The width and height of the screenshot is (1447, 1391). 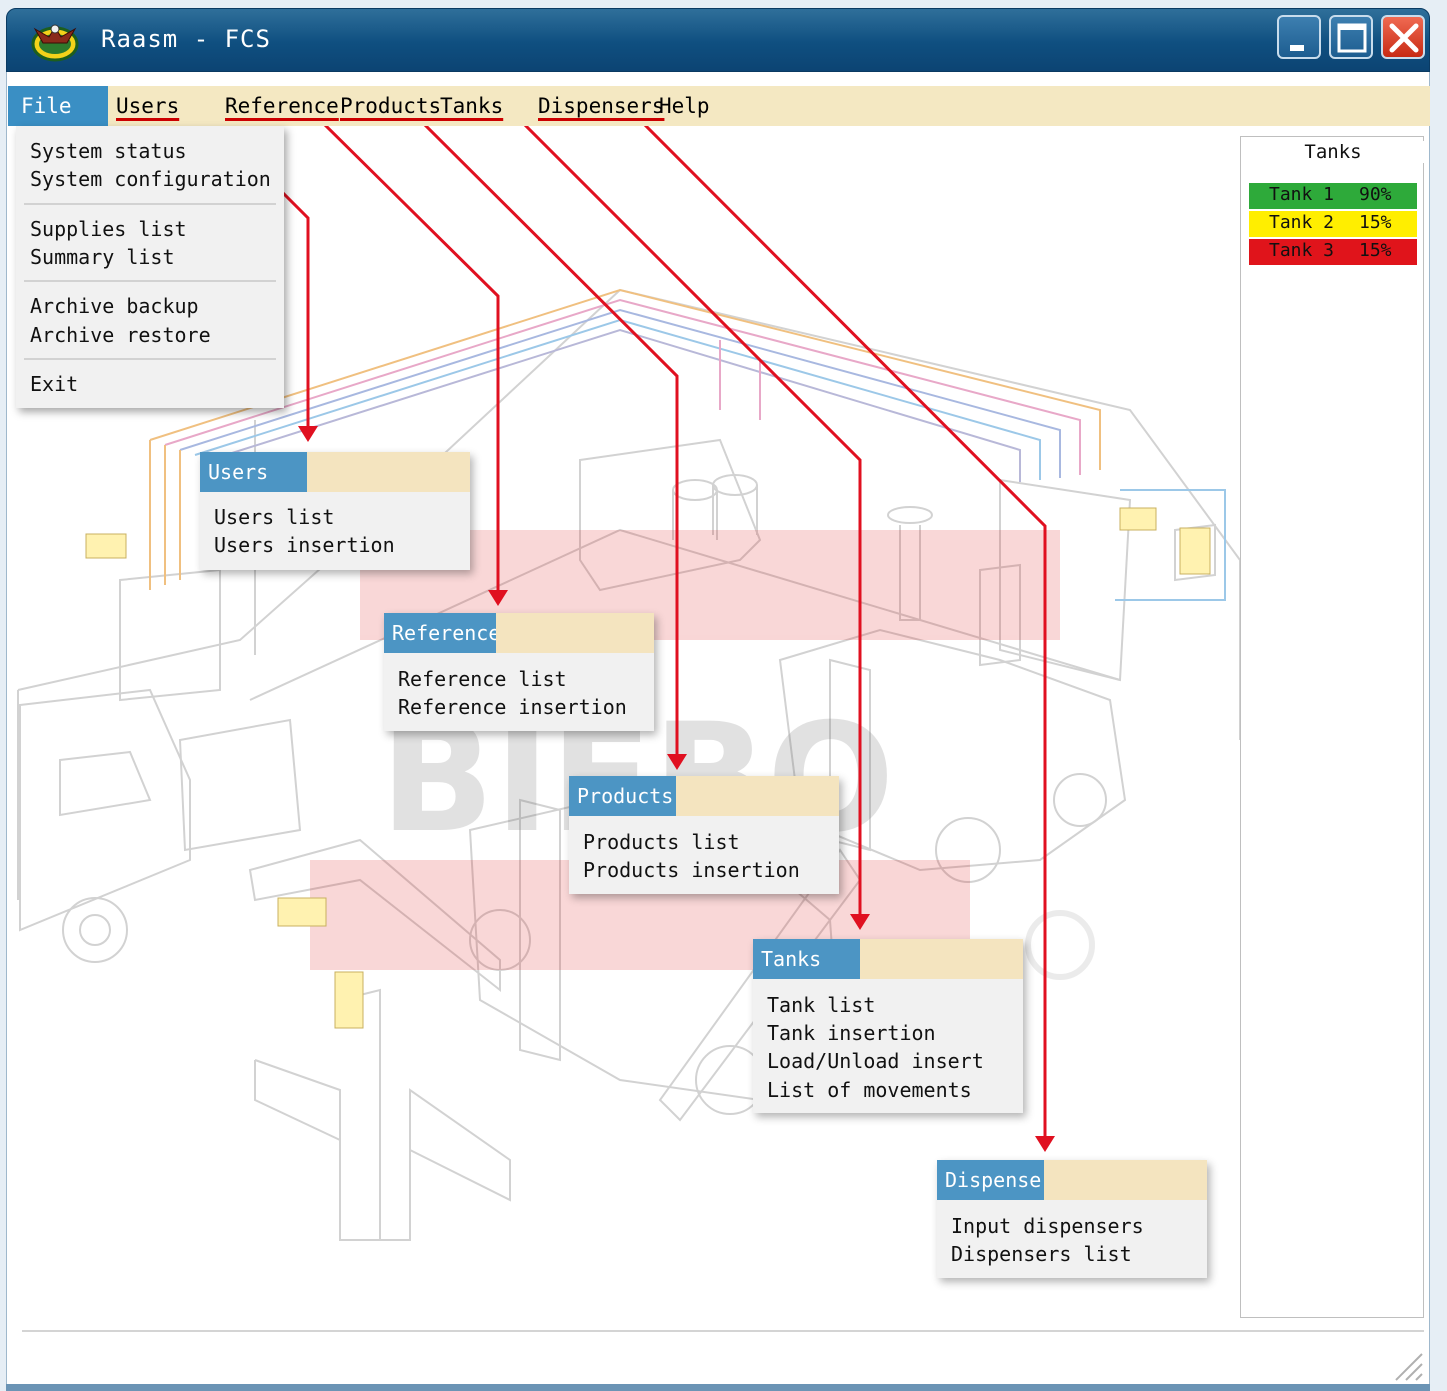 What do you see at coordinates (1001, 1180) in the screenshot?
I see `dispensers-submenu-title: Dispensers` at bounding box center [1001, 1180].